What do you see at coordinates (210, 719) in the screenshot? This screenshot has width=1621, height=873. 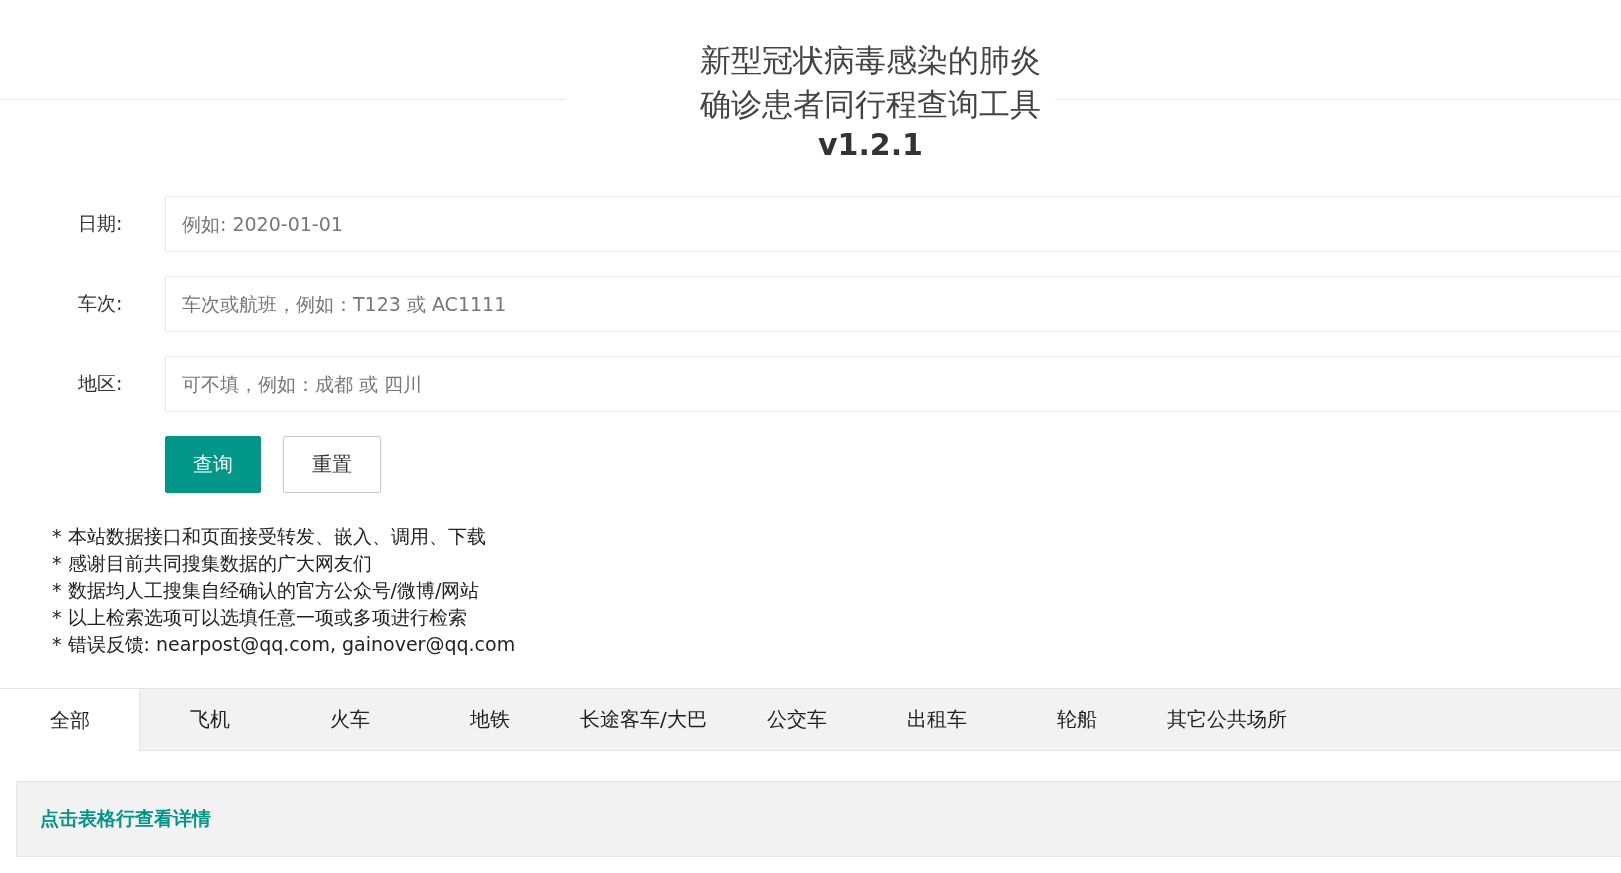 I see `tab: 飞机` at bounding box center [210, 719].